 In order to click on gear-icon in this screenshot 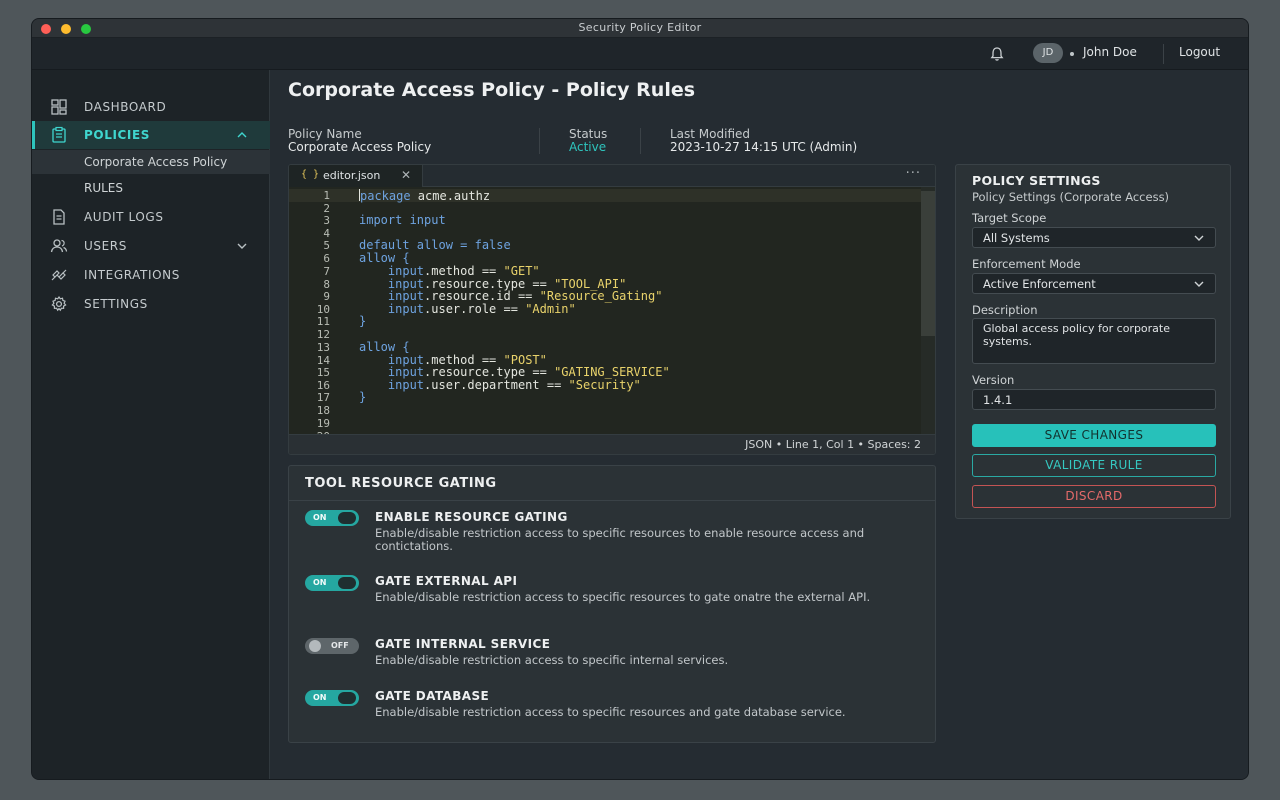, I will do `click(59, 303)`.